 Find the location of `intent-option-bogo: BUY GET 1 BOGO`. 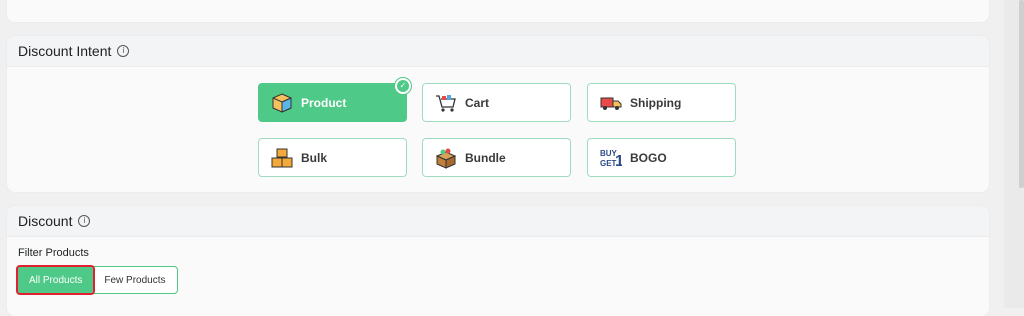

intent-option-bogo: BUY GET 1 BOGO is located at coordinates (661, 157).